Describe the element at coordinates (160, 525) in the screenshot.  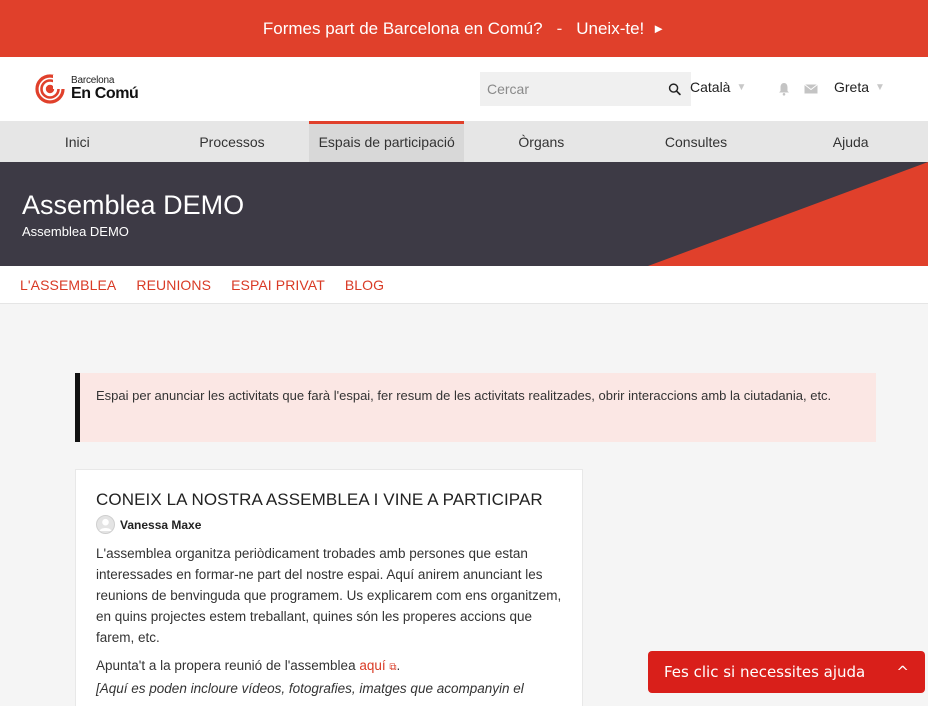
I see `author-name: Vanessa Maxe` at that location.